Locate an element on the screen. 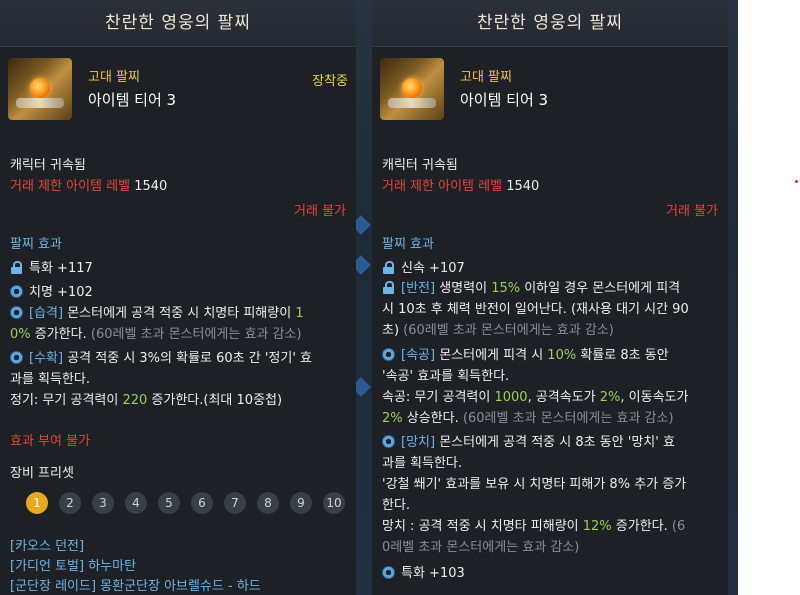 The width and height of the screenshot is (800, 595). stat-line: 특화 +117 is located at coordinates (51, 266).